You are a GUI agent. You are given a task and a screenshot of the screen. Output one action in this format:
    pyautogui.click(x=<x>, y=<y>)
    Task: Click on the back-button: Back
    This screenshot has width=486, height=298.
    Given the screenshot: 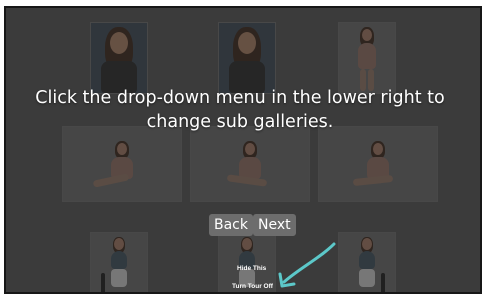 What is the action you would take?
    pyautogui.click(x=231, y=225)
    